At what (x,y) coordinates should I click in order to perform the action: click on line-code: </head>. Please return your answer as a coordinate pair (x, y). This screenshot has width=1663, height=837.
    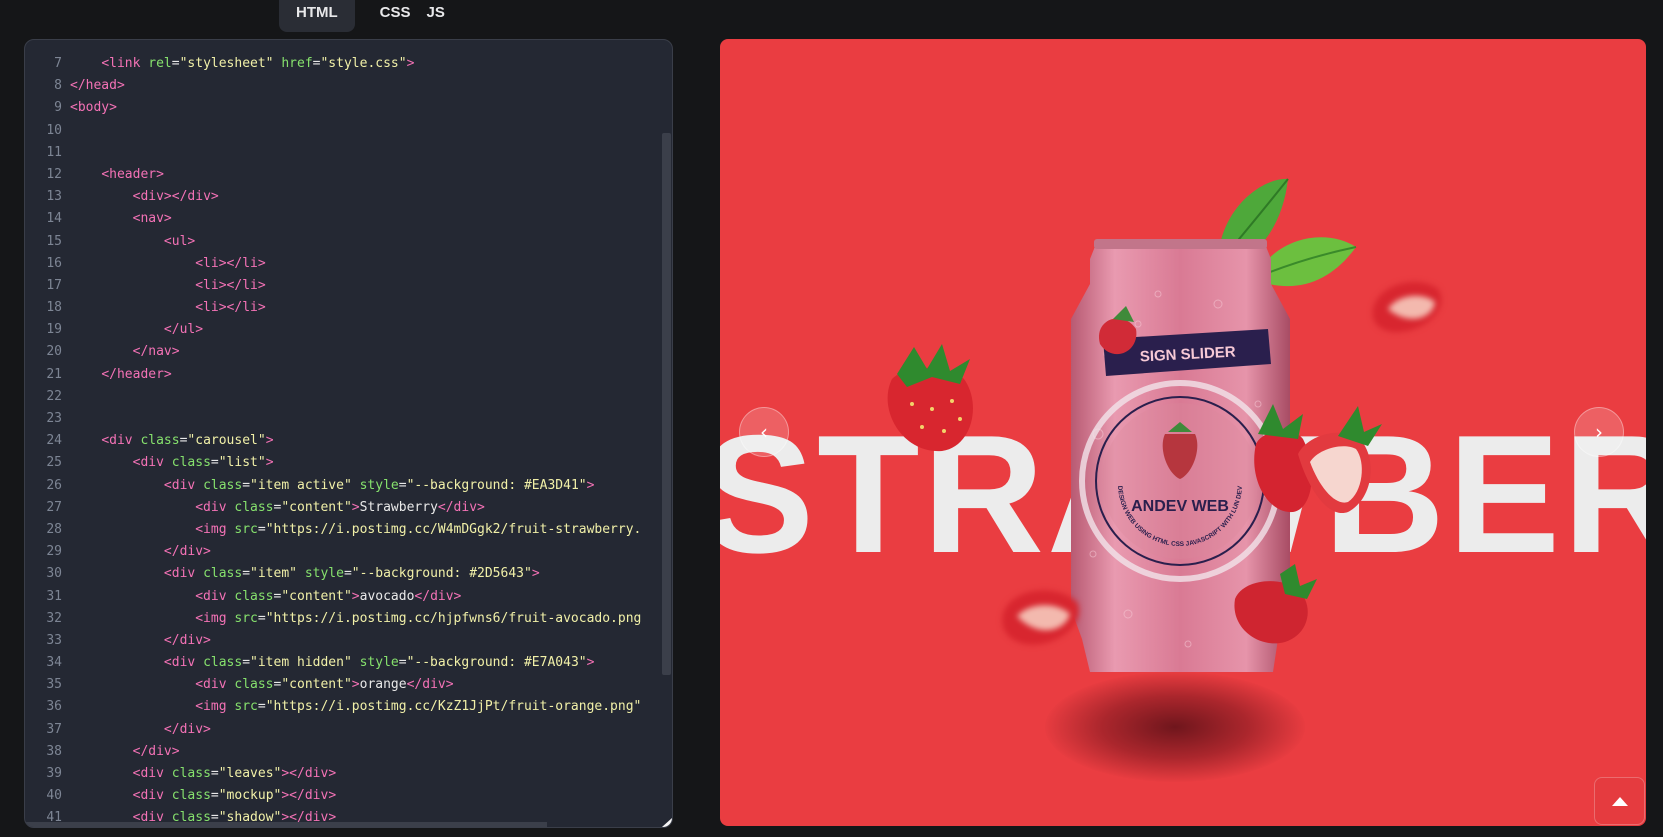
    Looking at the image, I should click on (96, 86).